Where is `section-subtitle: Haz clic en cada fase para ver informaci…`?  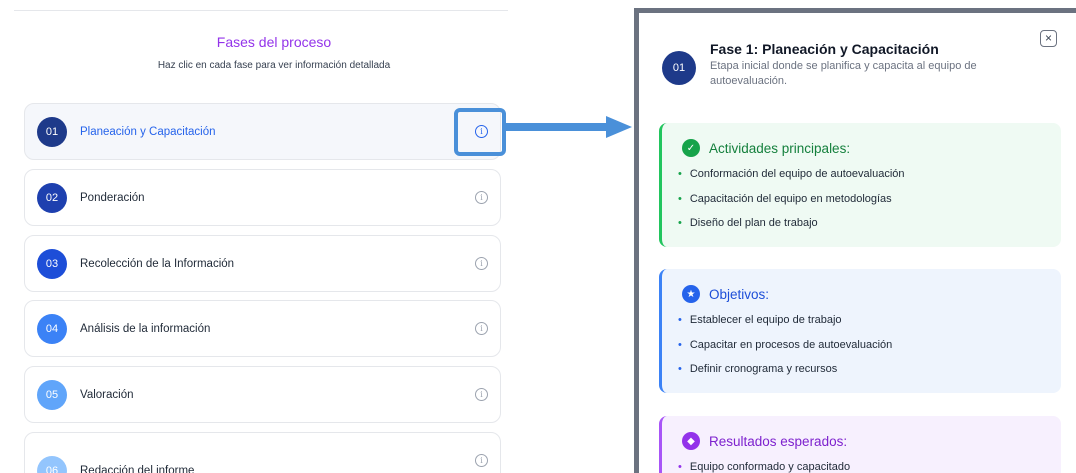 section-subtitle: Haz clic en cada fase para ver informaci… is located at coordinates (274, 65).